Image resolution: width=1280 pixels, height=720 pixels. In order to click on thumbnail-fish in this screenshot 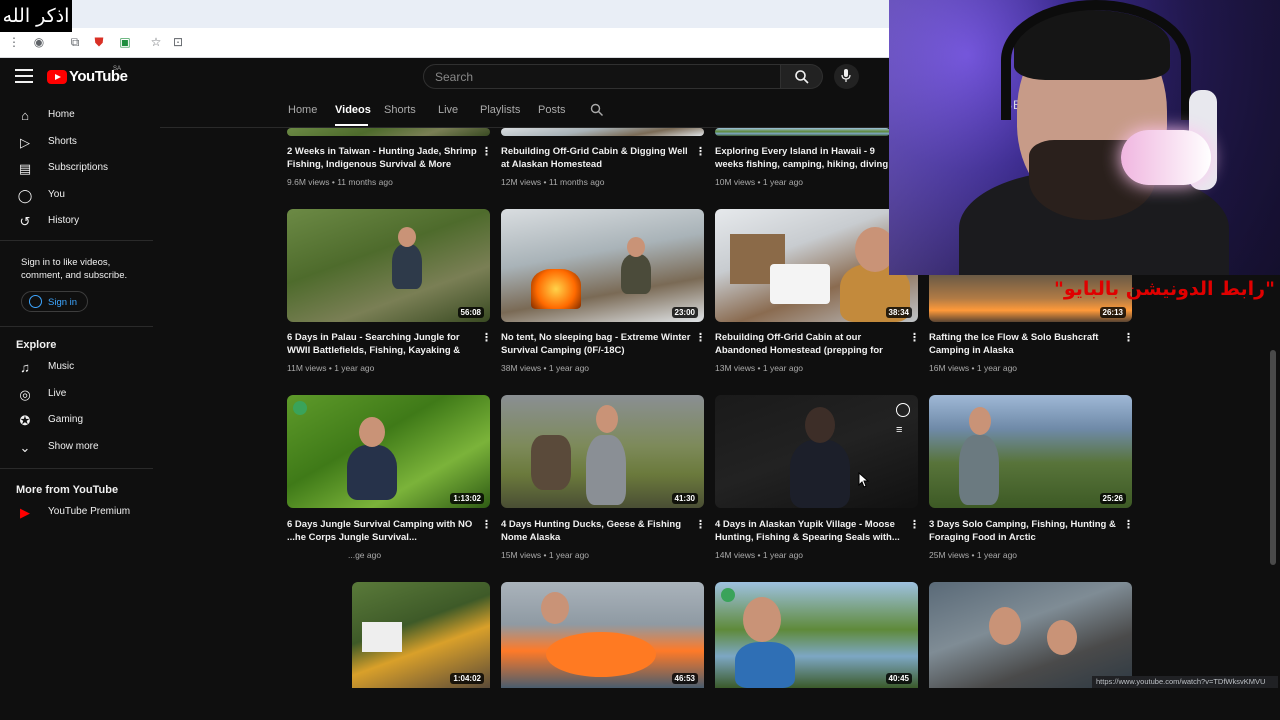, I will do `click(601, 654)`.